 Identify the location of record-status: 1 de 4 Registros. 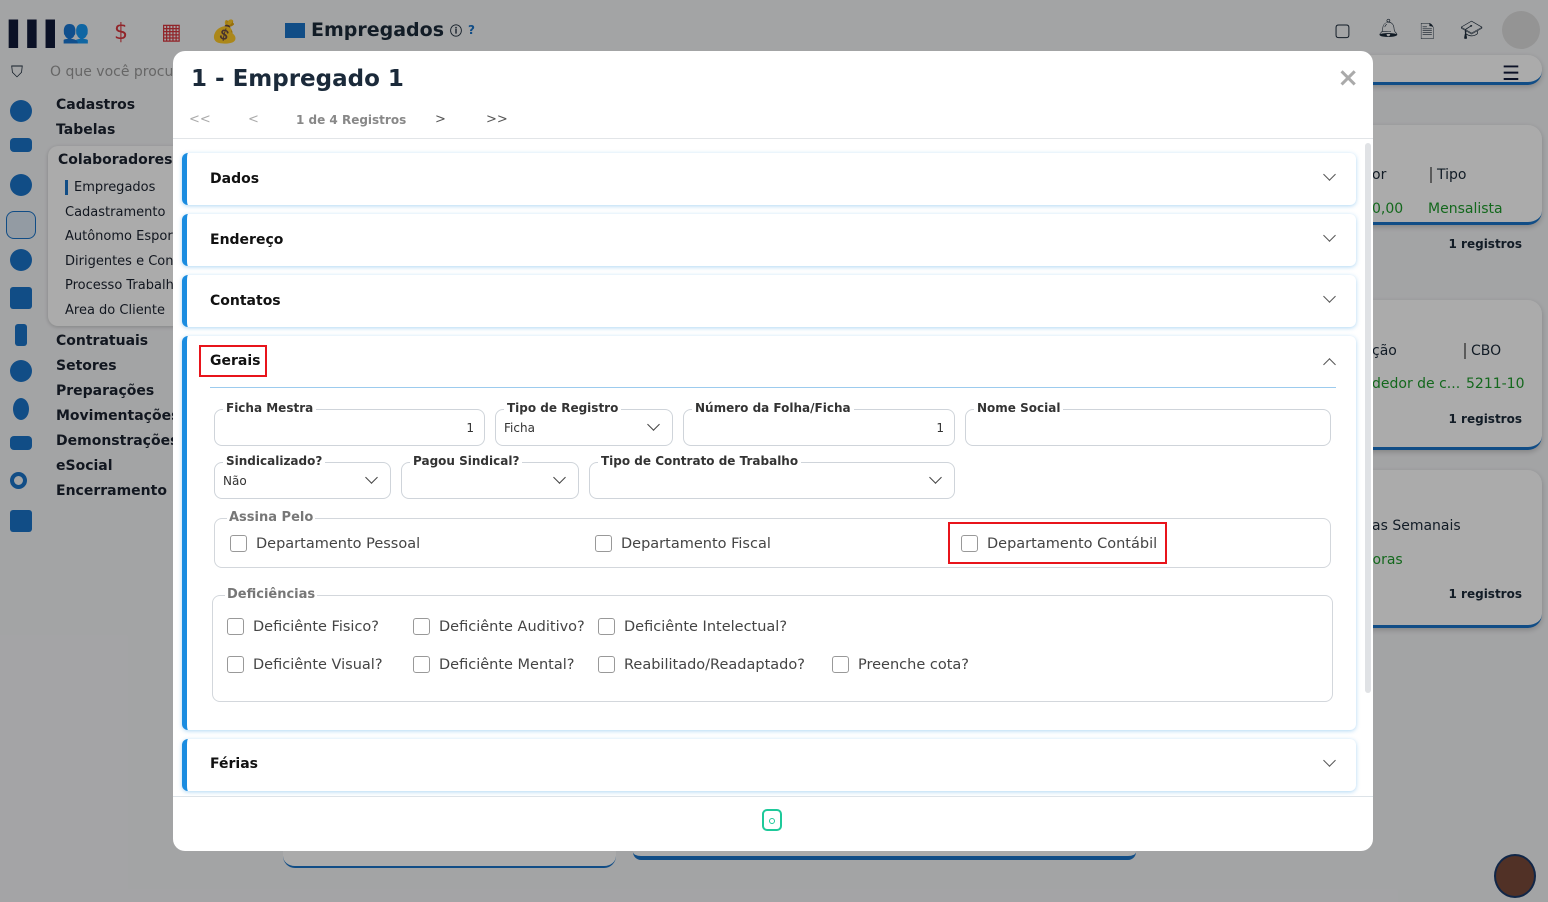
(351, 120).